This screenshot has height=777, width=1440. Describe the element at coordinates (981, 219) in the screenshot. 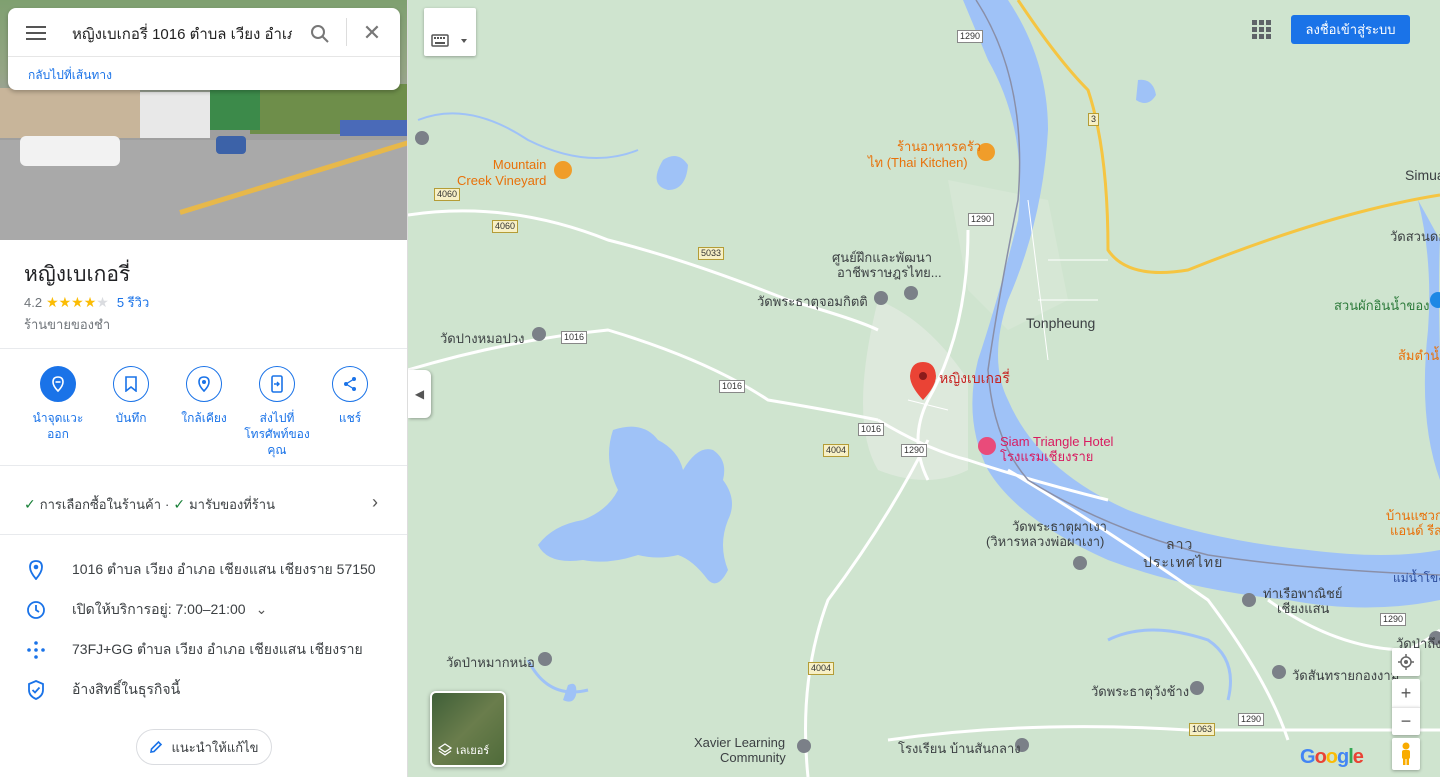

I see `road-shield-1290-c: 1290` at that location.